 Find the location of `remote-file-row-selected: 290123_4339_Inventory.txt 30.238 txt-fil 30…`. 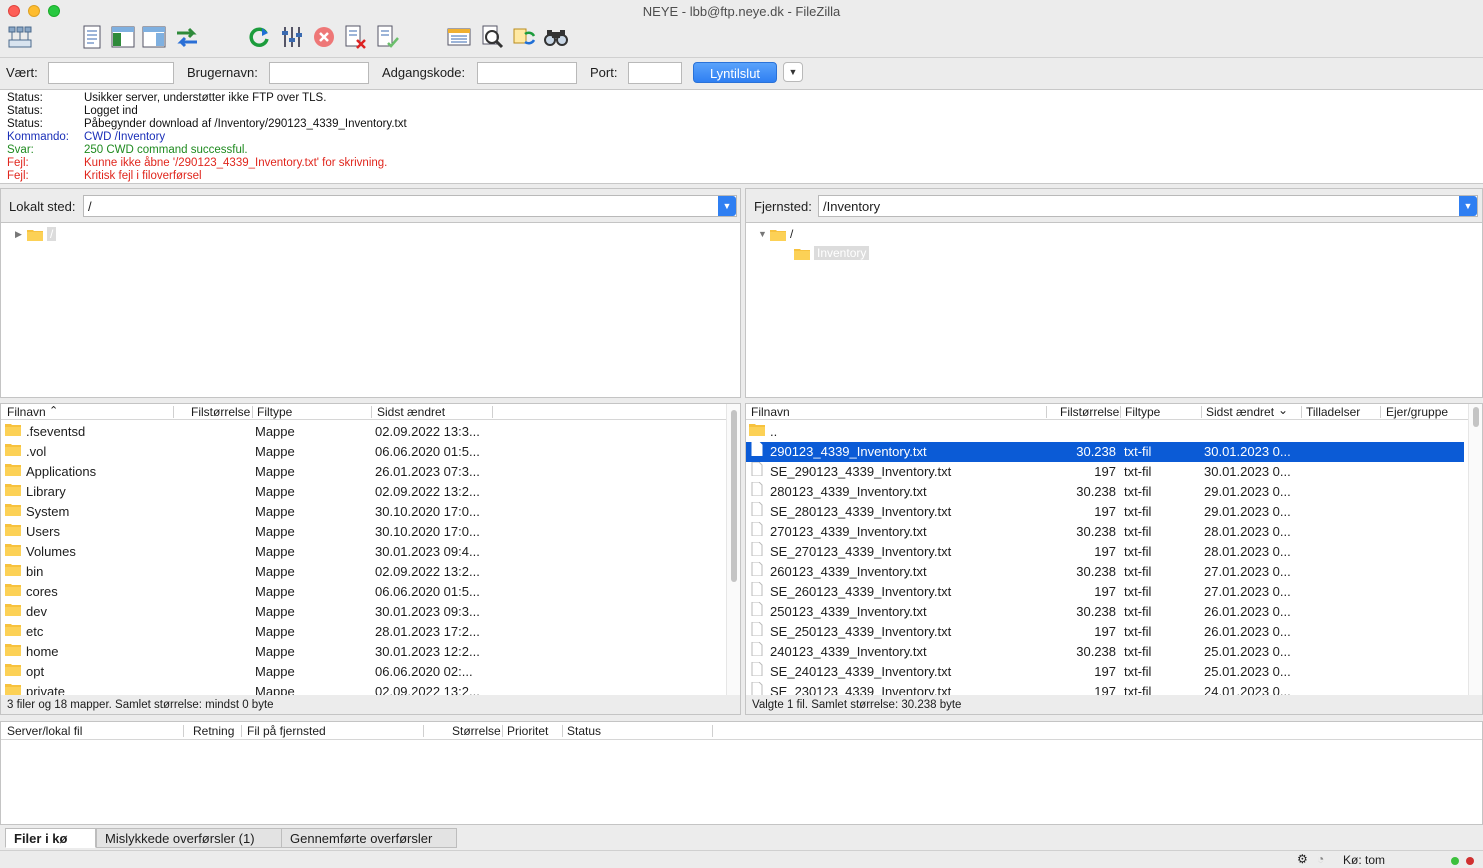

remote-file-row-selected: 290123_4339_Inventory.txt 30.238 txt-fil 30… is located at coordinates (1105, 452).